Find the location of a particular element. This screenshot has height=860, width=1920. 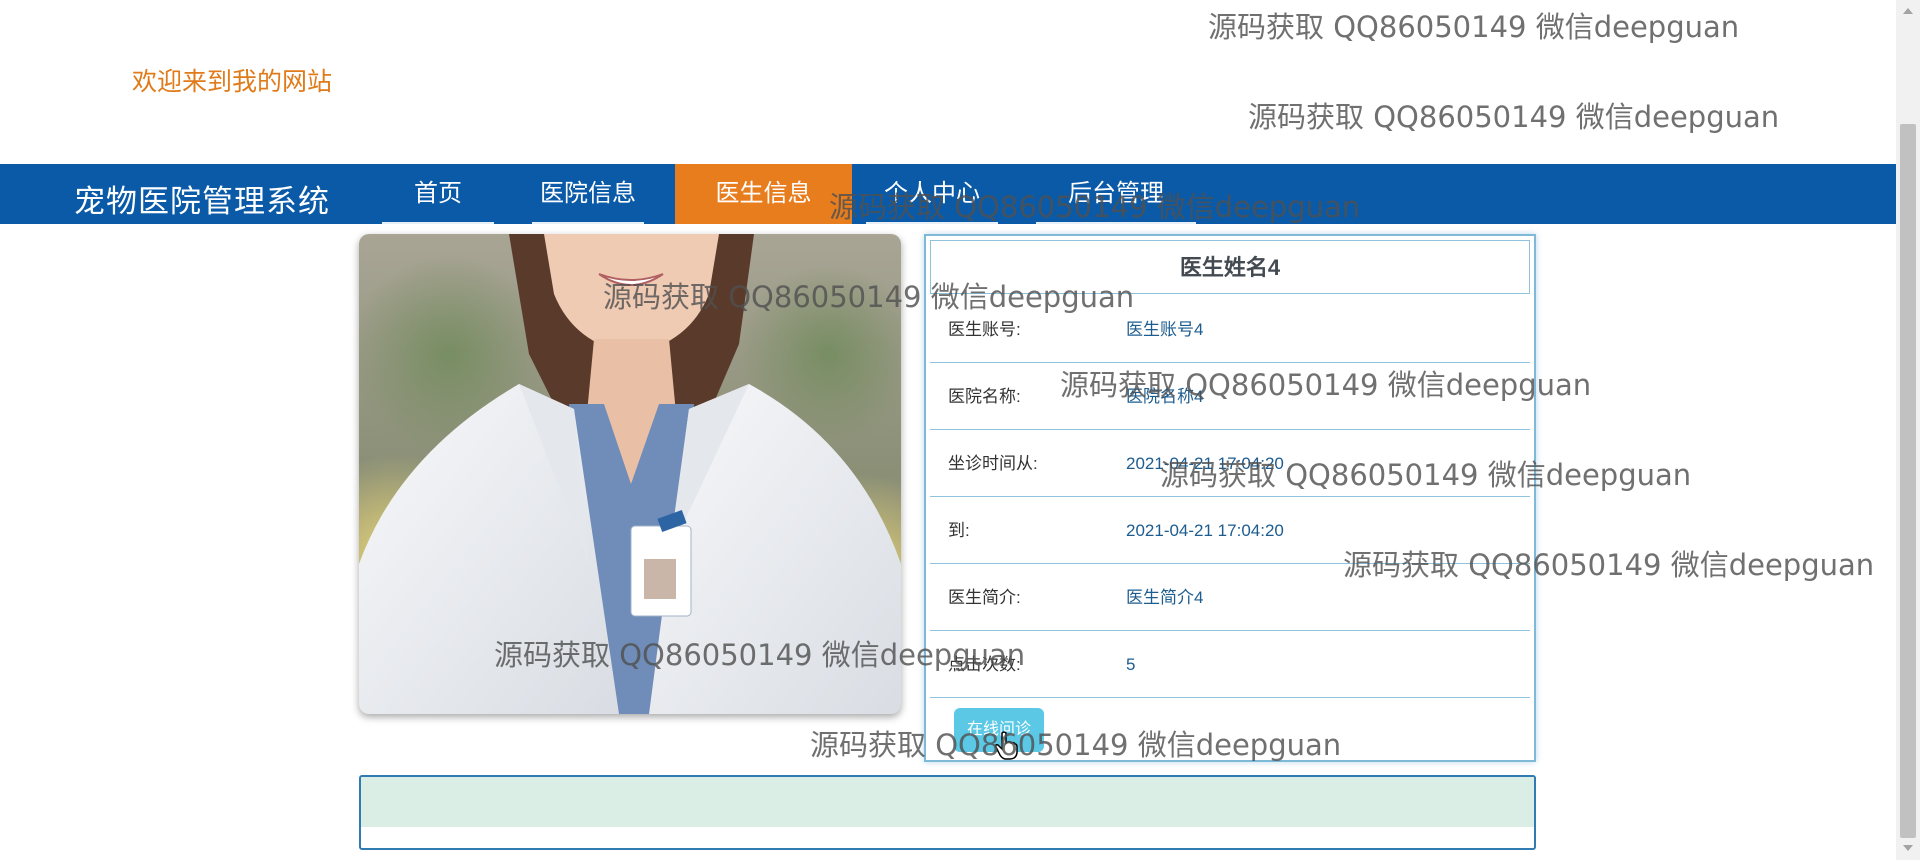

field-row-time-from: 坐诊时间从: 2021-04-21 17:04:20 is located at coordinates (1230, 463).